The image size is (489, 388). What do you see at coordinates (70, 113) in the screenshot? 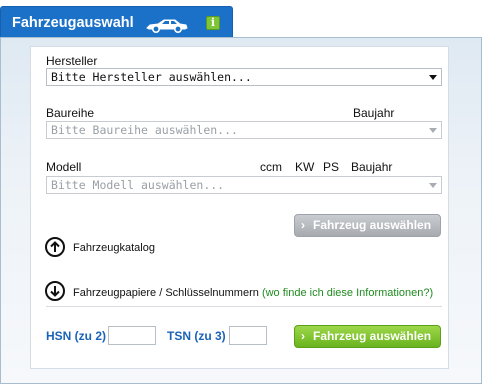
I see `series-label: Baureihe` at bounding box center [70, 113].